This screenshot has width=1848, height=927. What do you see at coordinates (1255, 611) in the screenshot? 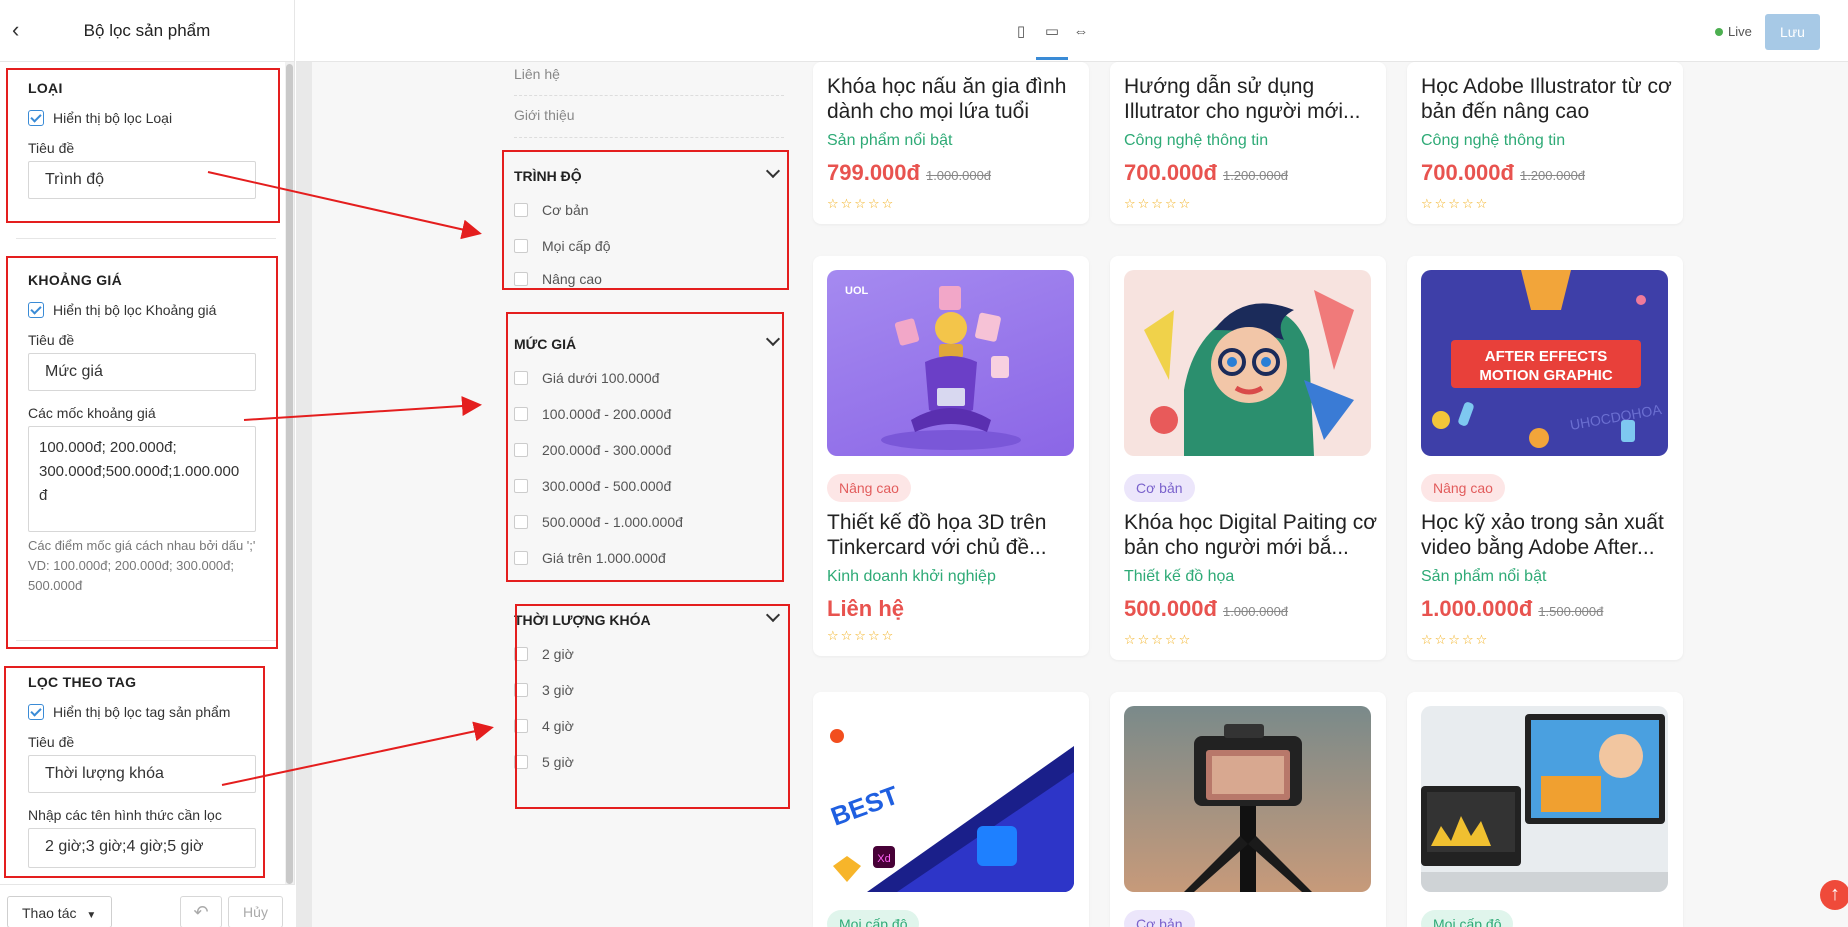
I see `old-price: 1.000.000đ` at bounding box center [1255, 611].